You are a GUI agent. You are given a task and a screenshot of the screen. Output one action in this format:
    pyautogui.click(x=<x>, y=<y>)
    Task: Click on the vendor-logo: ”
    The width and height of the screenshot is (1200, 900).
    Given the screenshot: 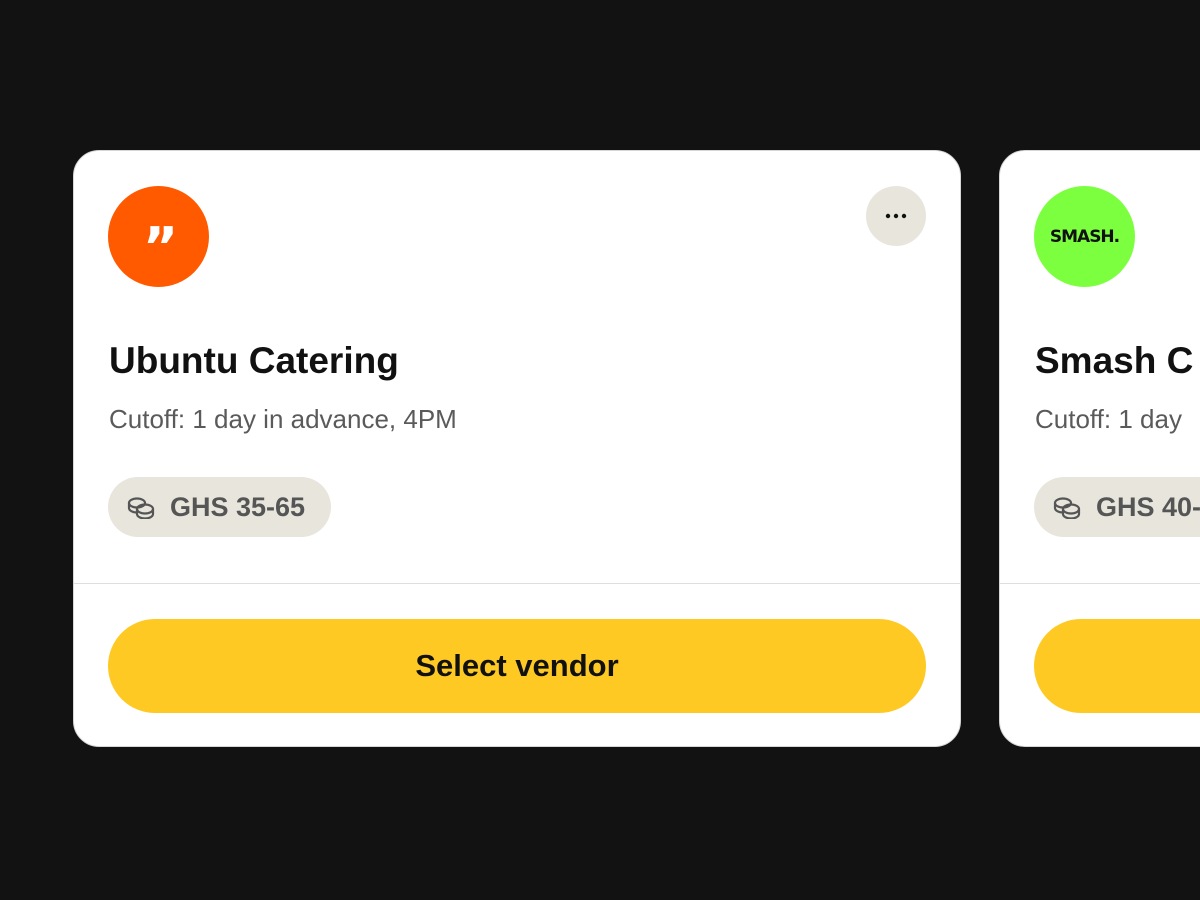 What is the action you would take?
    pyautogui.click(x=158, y=236)
    